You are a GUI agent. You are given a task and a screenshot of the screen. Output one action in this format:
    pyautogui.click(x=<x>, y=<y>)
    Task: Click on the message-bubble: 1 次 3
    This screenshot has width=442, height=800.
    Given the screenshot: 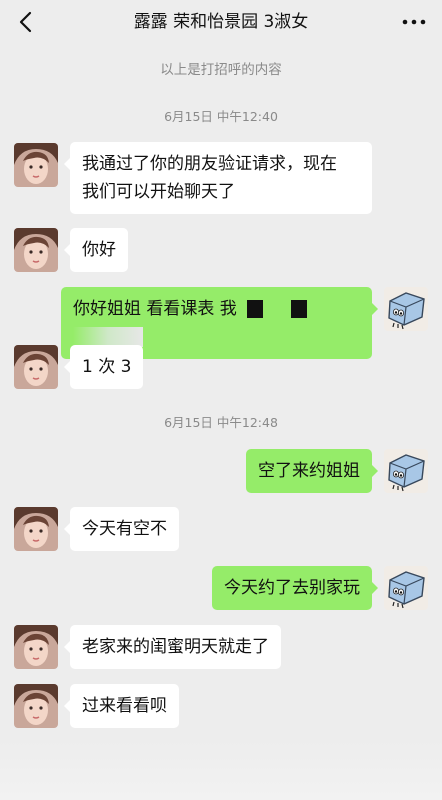 What is the action you would take?
    pyautogui.click(x=103, y=367)
    